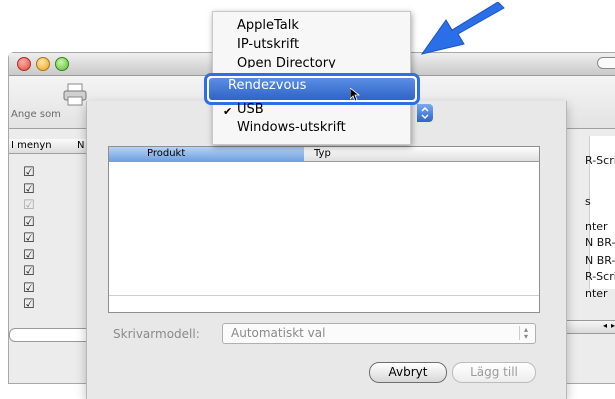 The image size is (615, 399). I want to click on cancel-button: Avbryt, so click(408, 372).